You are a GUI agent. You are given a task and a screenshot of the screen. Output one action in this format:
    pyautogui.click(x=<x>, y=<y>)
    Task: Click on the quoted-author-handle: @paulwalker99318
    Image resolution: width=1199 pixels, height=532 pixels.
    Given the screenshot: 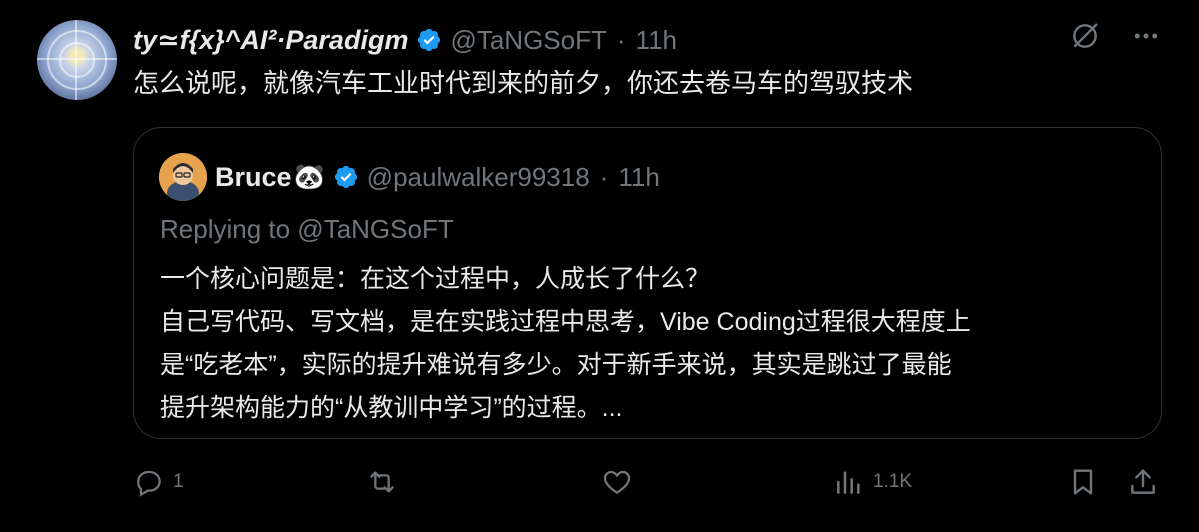 What is the action you would take?
    pyautogui.click(x=478, y=177)
    